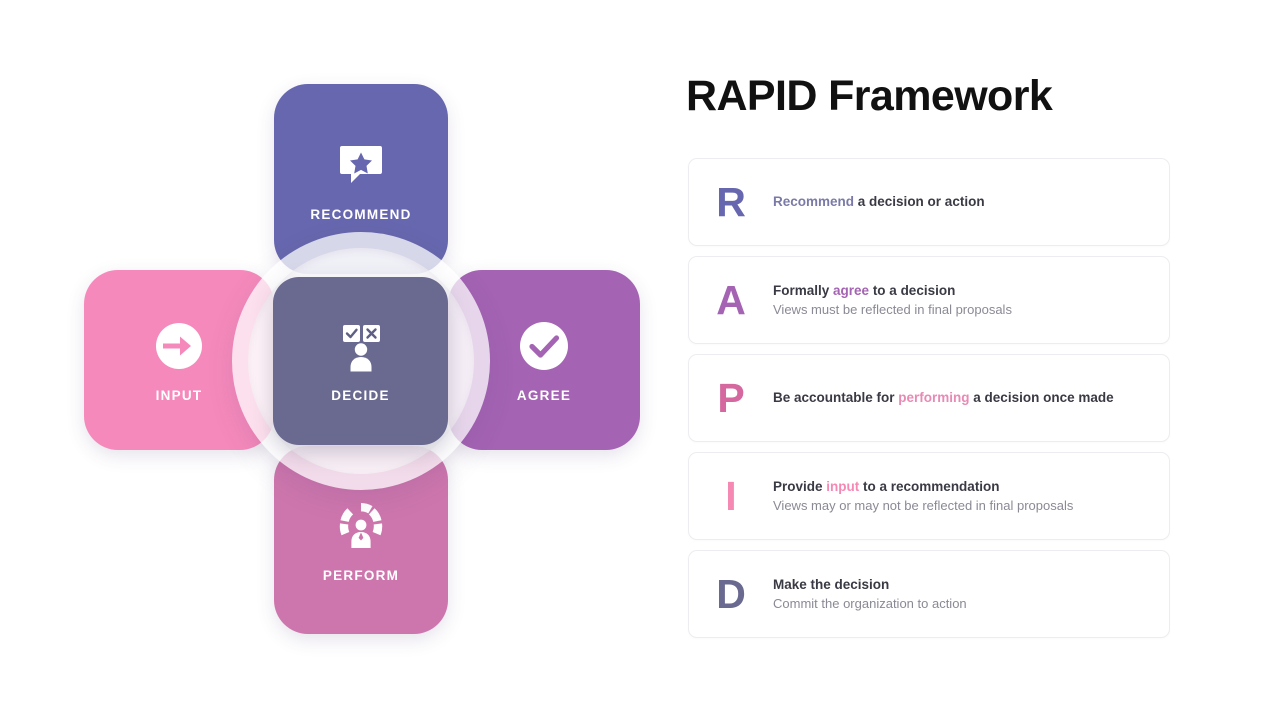  Describe the element at coordinates (814, 201) in the screenshot. I see `rapid-title-highlight-r: Recommend` at that location.